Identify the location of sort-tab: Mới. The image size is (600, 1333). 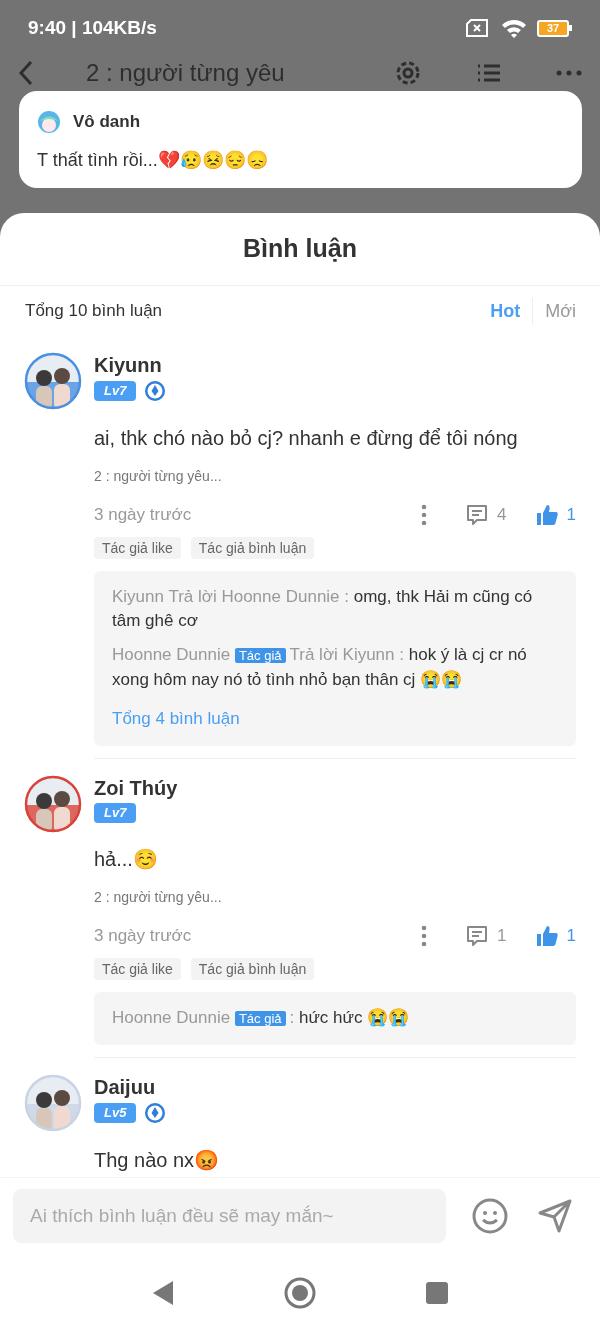
(560, 311).